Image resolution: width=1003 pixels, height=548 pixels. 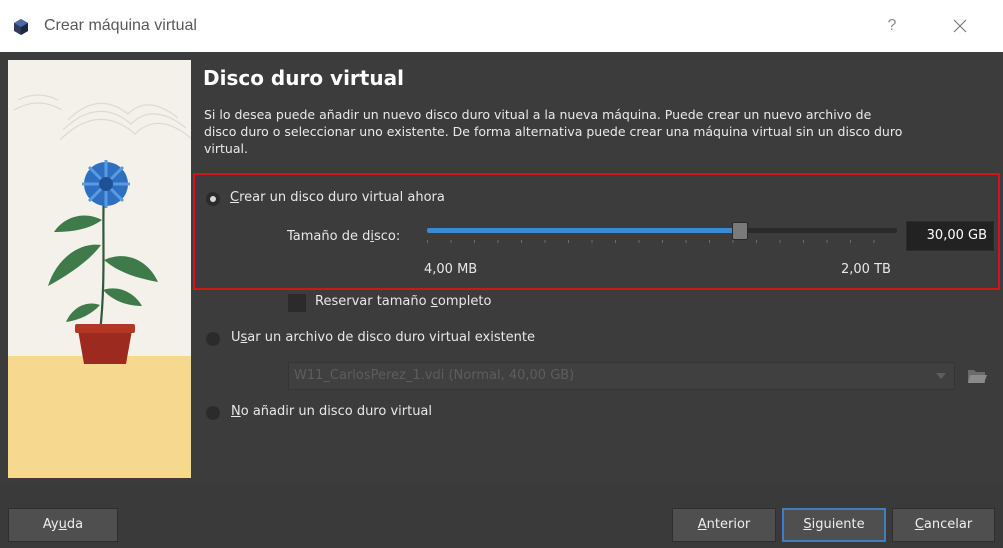 What do you see at coordinates (434, 375) in the screenshot?
I see `existing-disk-select-value: W11_CarlosPerez_1.vdi (Normal, 40,00 GB)` at bounding box center [434, 375].